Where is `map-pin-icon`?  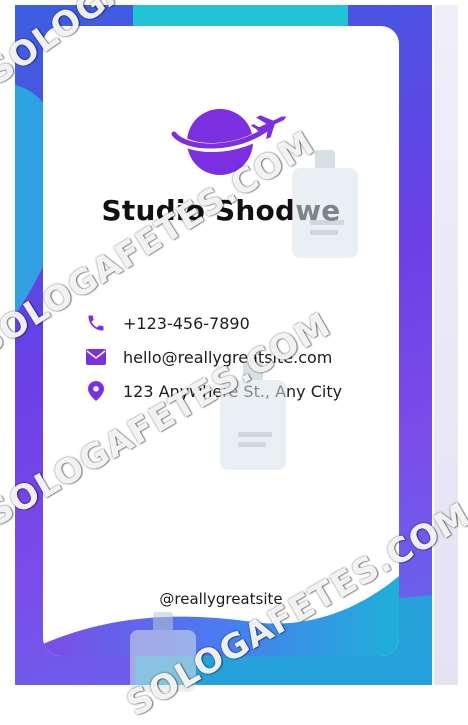 map-pin-icon is located at coordinates (96, 391).